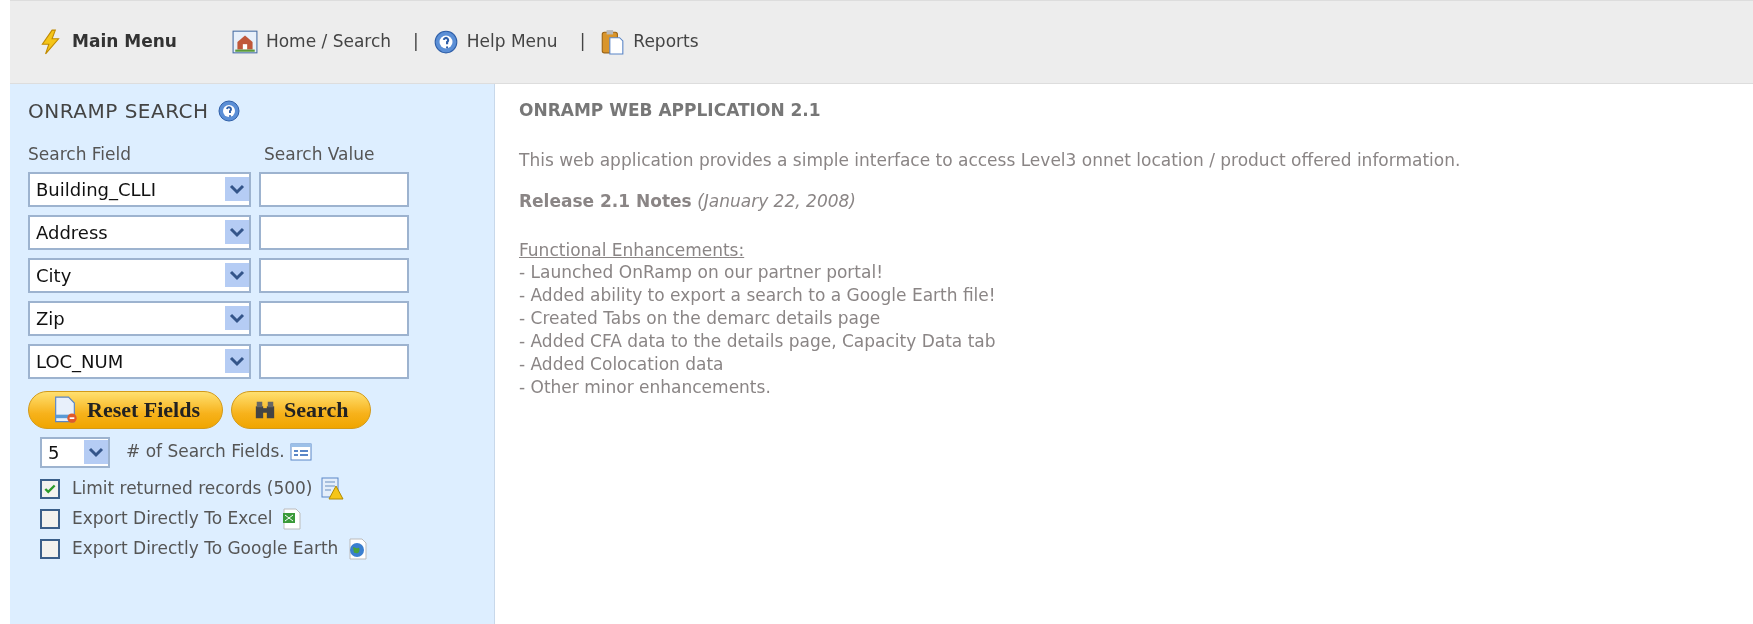  What do you see at coordinates (990, 160) in the screenshot?
I see `intro-text: This web application provides a simple interface to access Level3 onnet location / product offered information.` at bounding box center [990, 160].